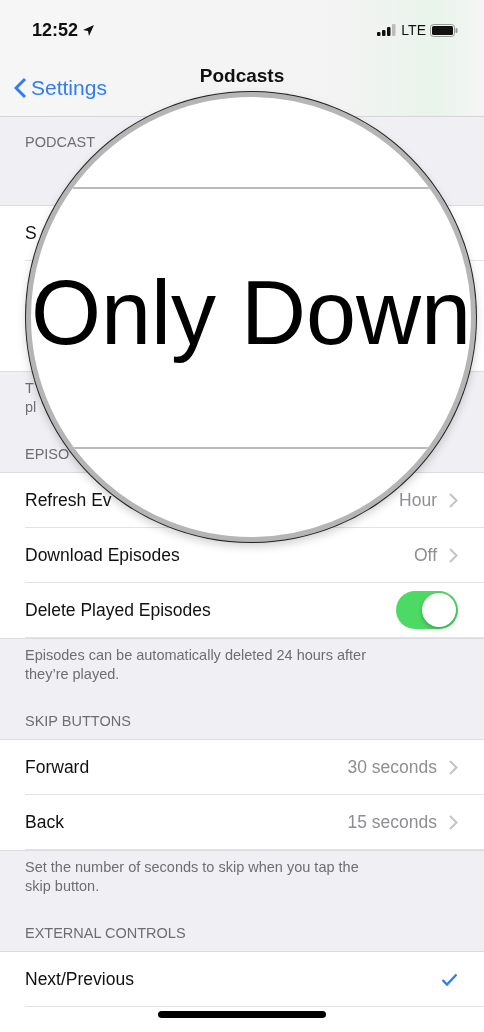 This screenshot has width=484, height=1032. What do you see at coordinates (413, 30) in the screenshot?
I see `network-label: LTE` at bounding box center [413, 30].